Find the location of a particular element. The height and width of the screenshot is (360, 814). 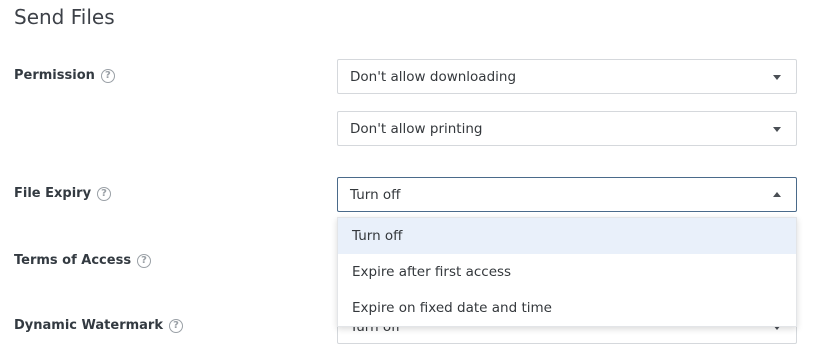

permission-row-label: Permission ? is located at coordinates (64, 75).